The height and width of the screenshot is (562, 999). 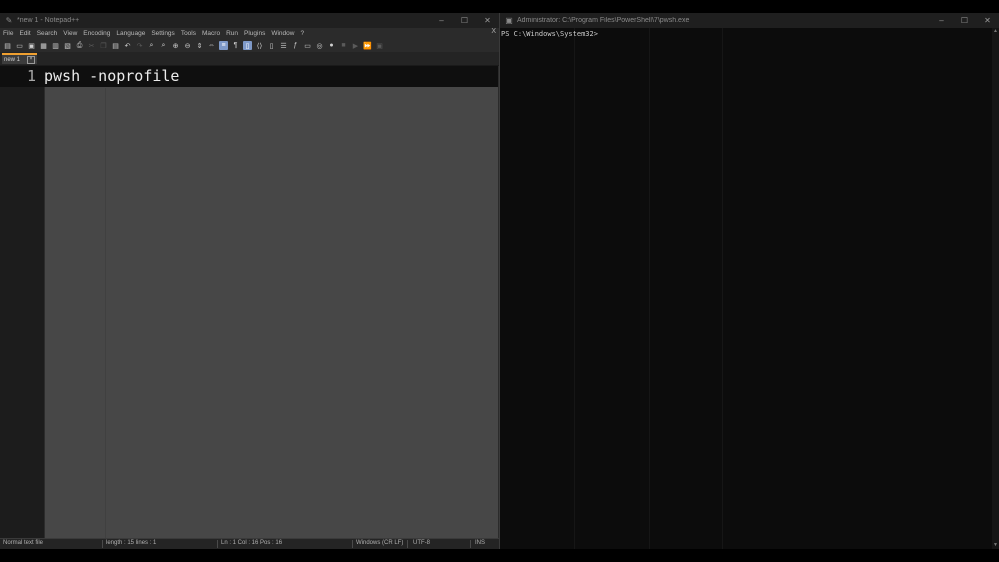 What do you see at coordinates (367, 45) in the screenshot?
I see `run-macro-multiple-icon: ⏩` at bounding box center [367, 45].